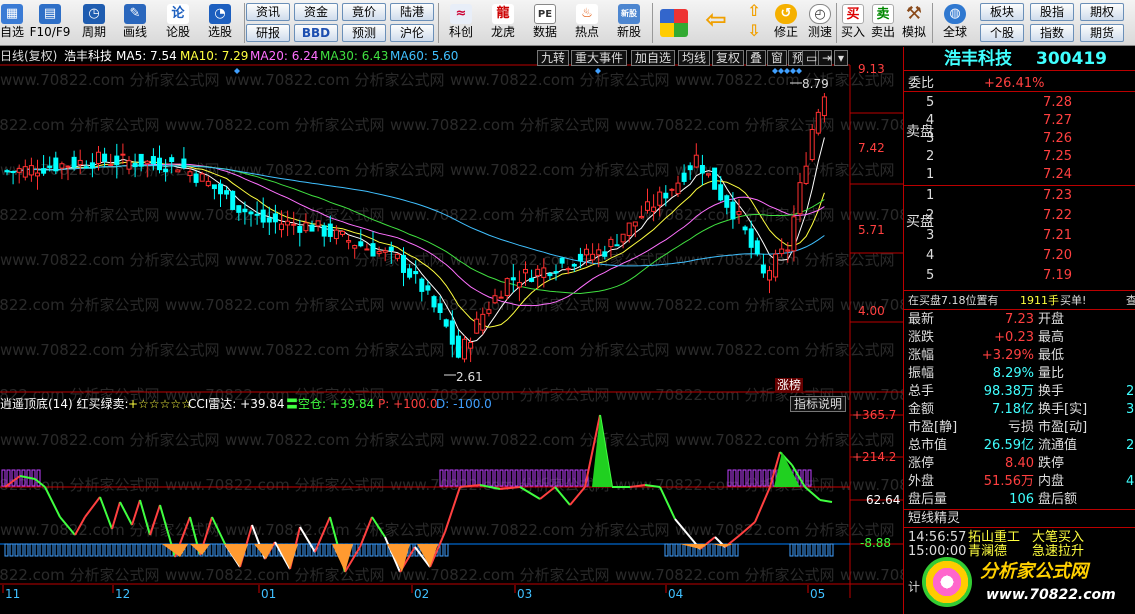 This screenshot has height=614, width=1135. What do you see at coordinates (122, 594) in the screenshot?
I see `x-tick-label: 12` at bounding box center [122, 594].